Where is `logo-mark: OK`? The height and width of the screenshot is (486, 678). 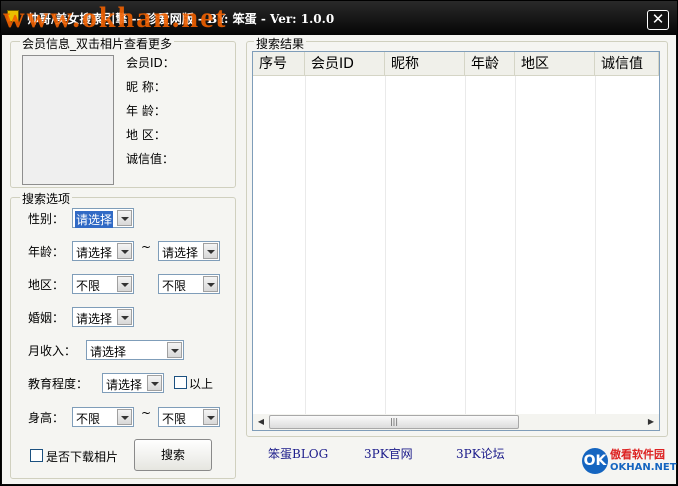 logo-mark: OK is located at coordinates (595, 461).